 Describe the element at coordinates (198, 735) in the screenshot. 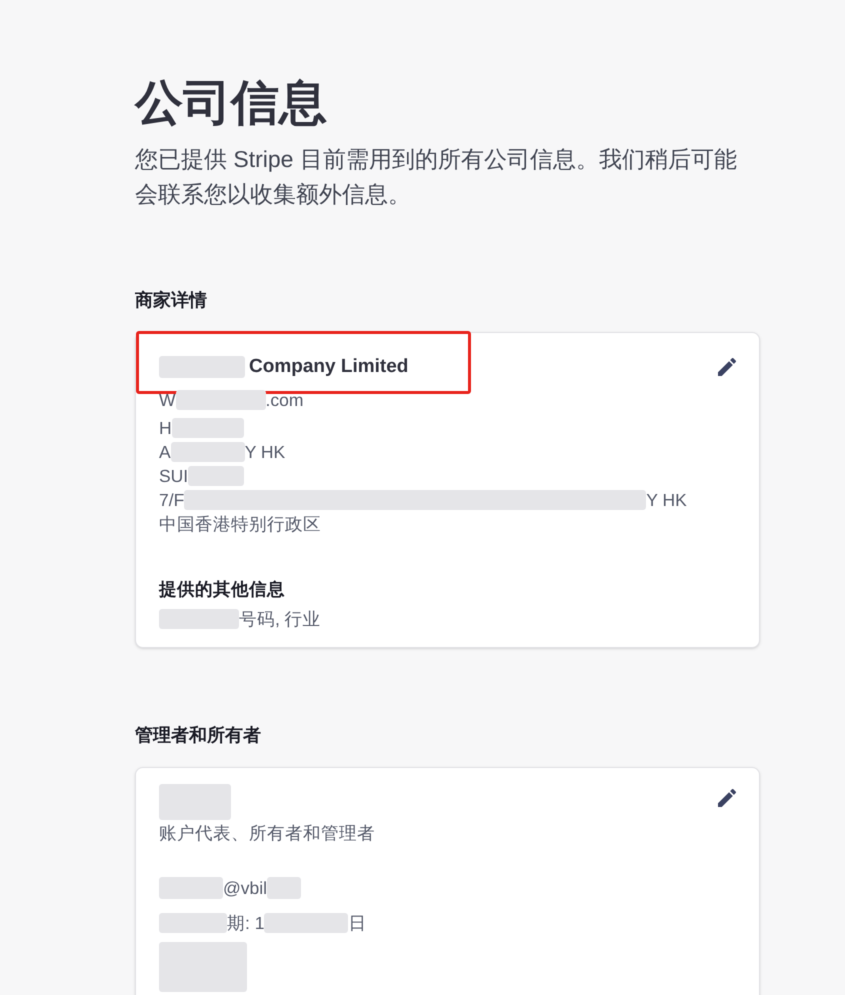

I see `section-heading: 管理者和所有者` at that location.